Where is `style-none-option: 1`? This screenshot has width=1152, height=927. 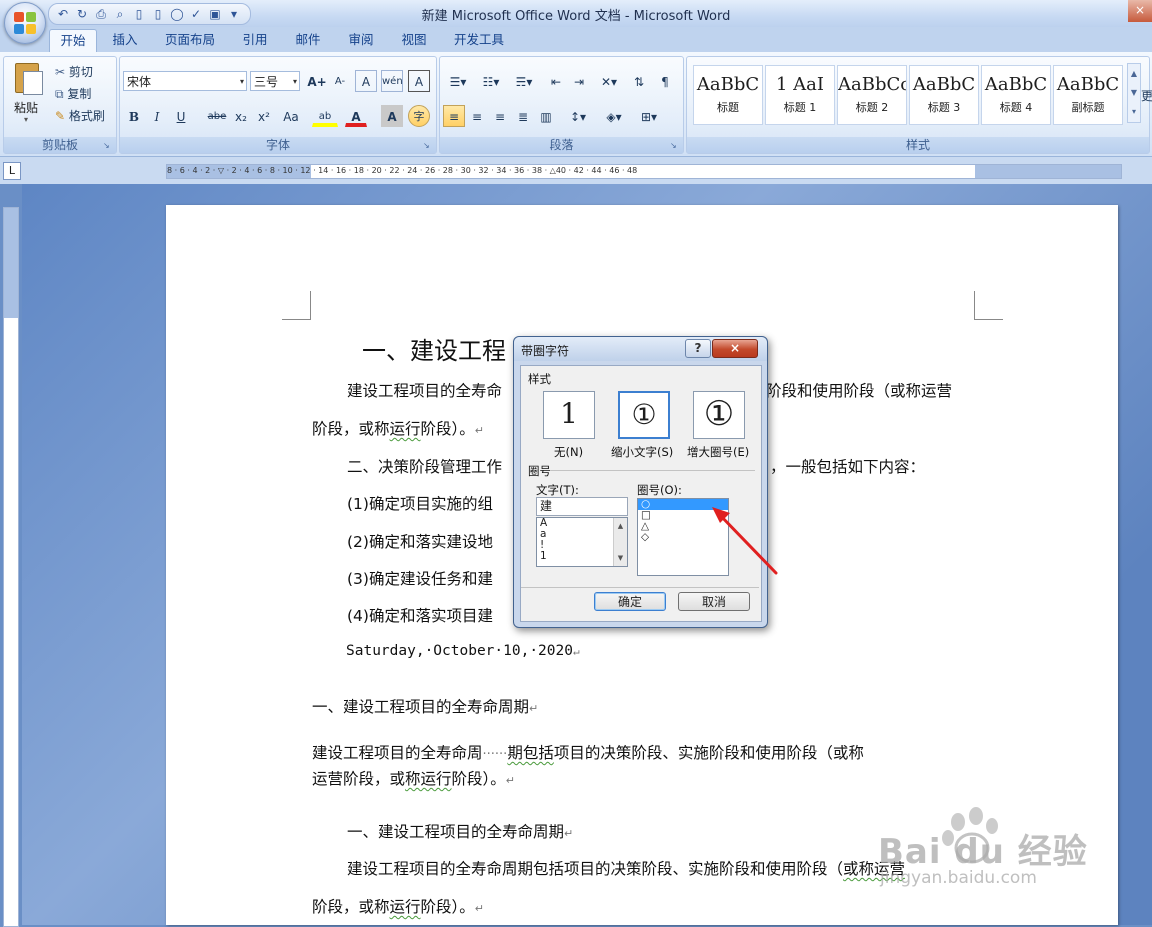 style-none-option: 1 is located at coordinates (569, 415).